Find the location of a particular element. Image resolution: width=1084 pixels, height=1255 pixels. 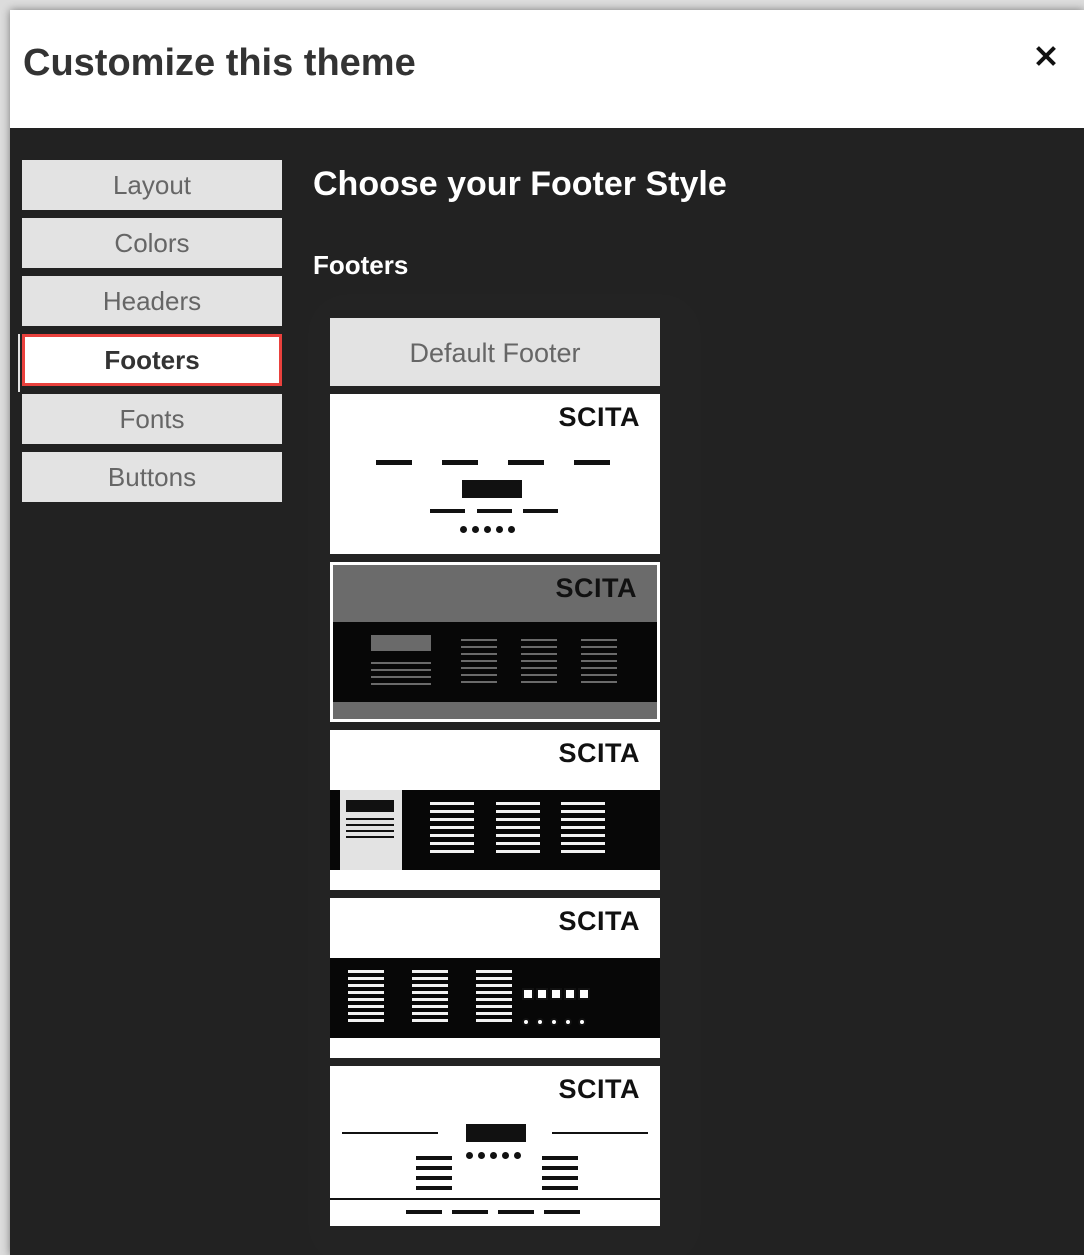

nav-item-colors: Colors is located at coordinates (152, 243).